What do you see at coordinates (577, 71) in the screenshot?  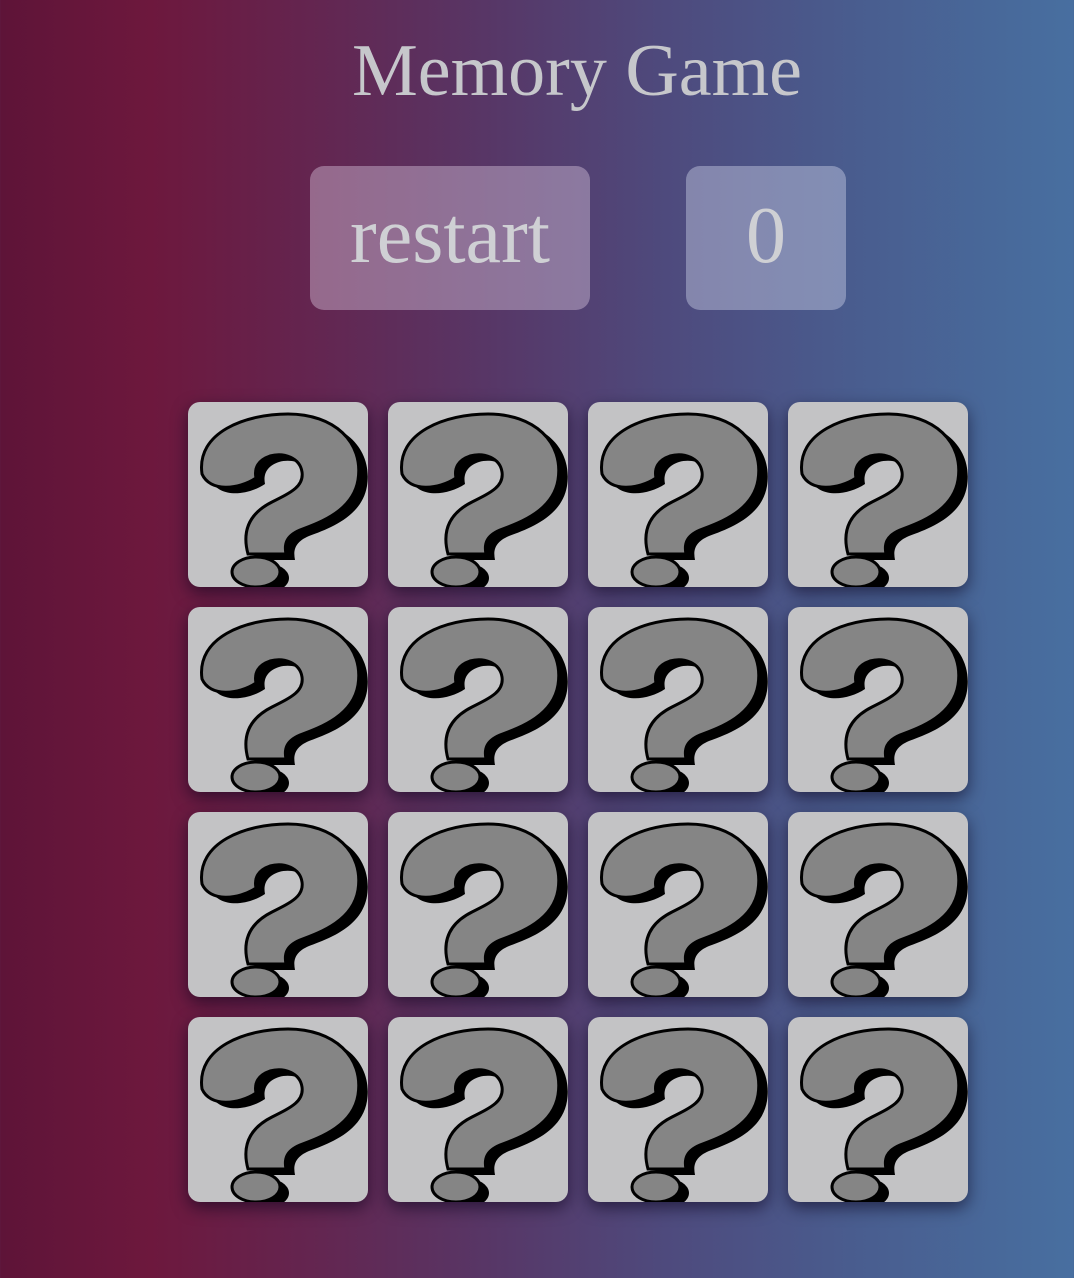 I see `page-title: Memory Game` at bounding box center [577, 71].